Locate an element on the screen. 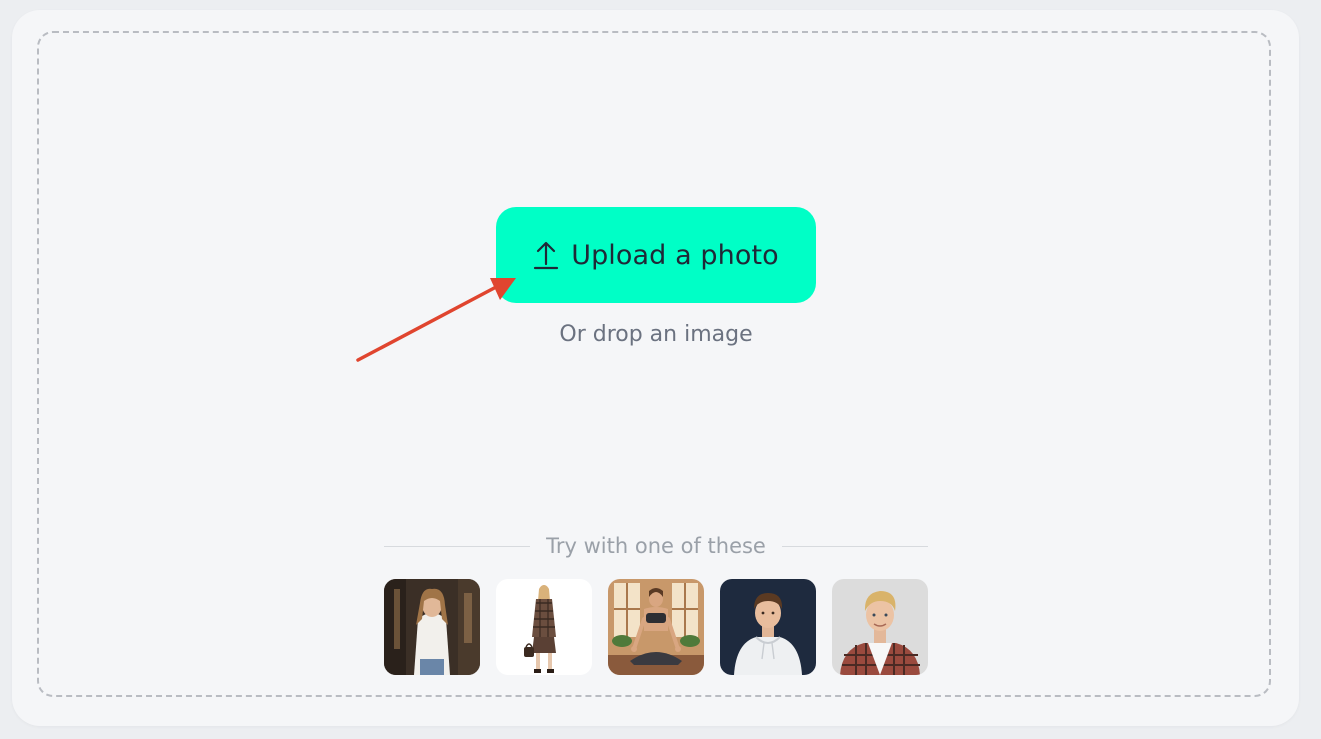 This screenshot has height=739, width=1321. upload-photo-button: Upload a photo is located at coordinates (656, 255).